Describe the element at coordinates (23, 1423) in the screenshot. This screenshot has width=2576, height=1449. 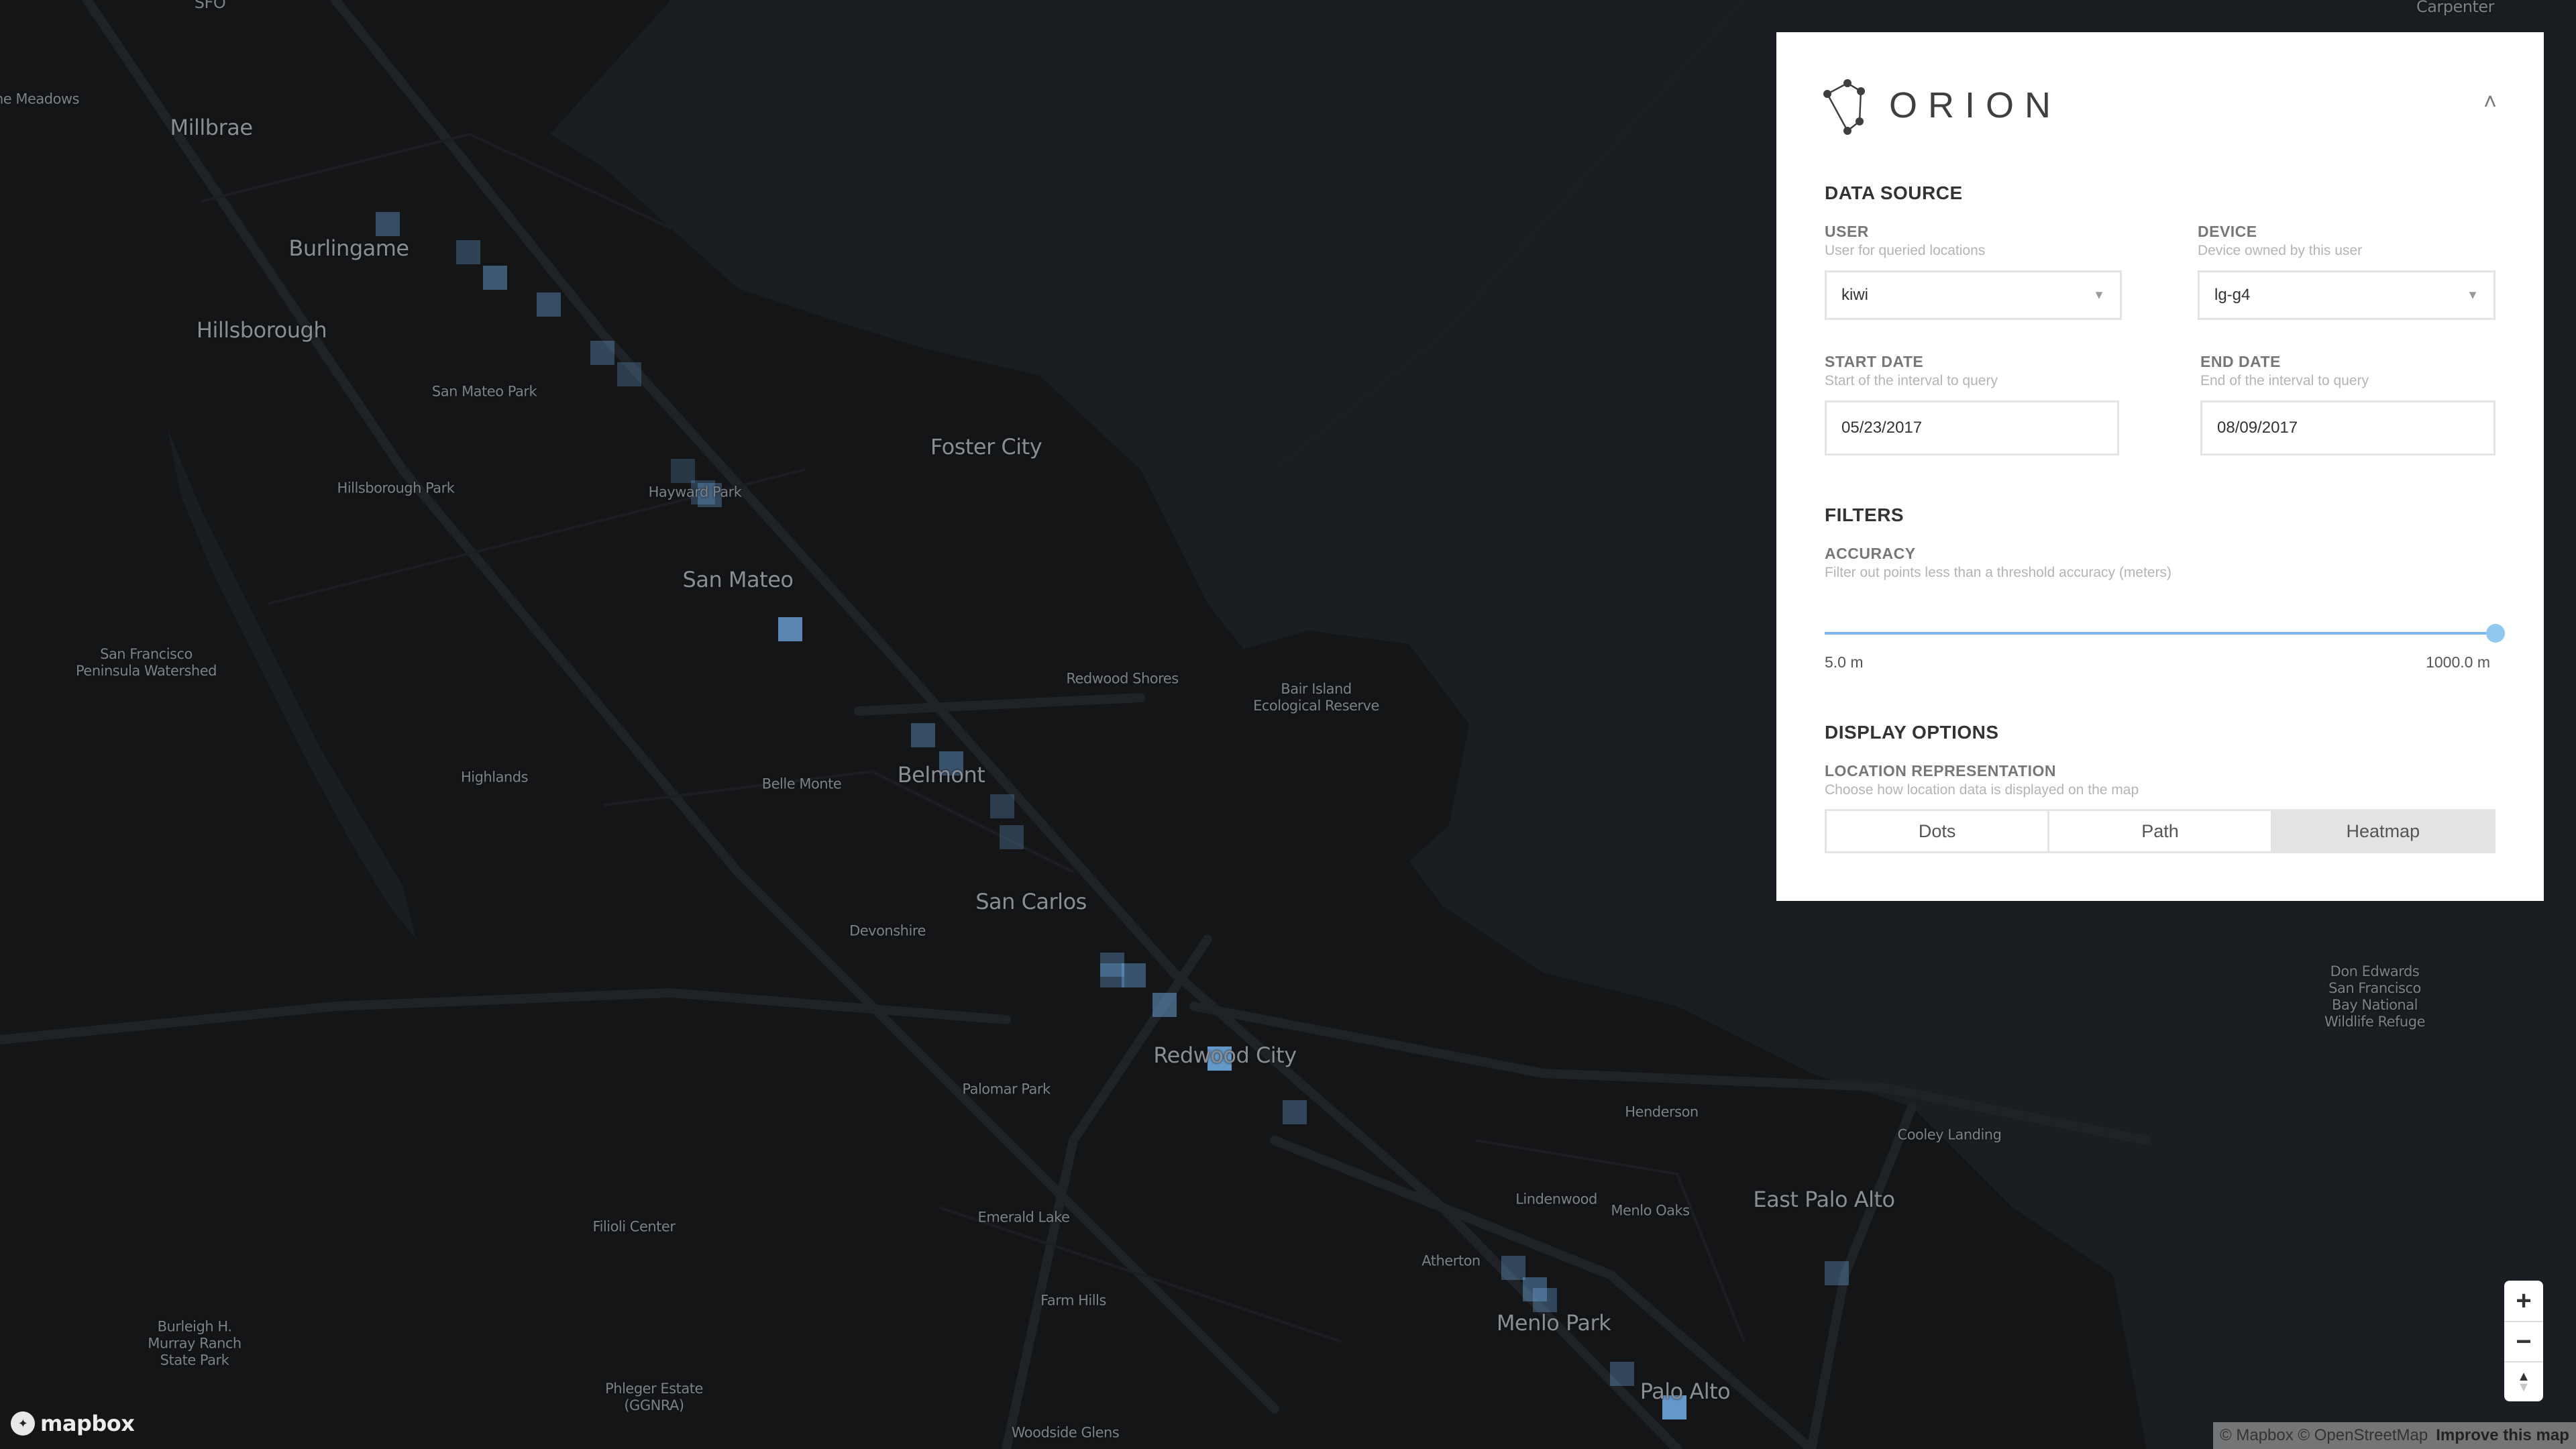
I see `mapbox-logo-icon: ✦` at that location.